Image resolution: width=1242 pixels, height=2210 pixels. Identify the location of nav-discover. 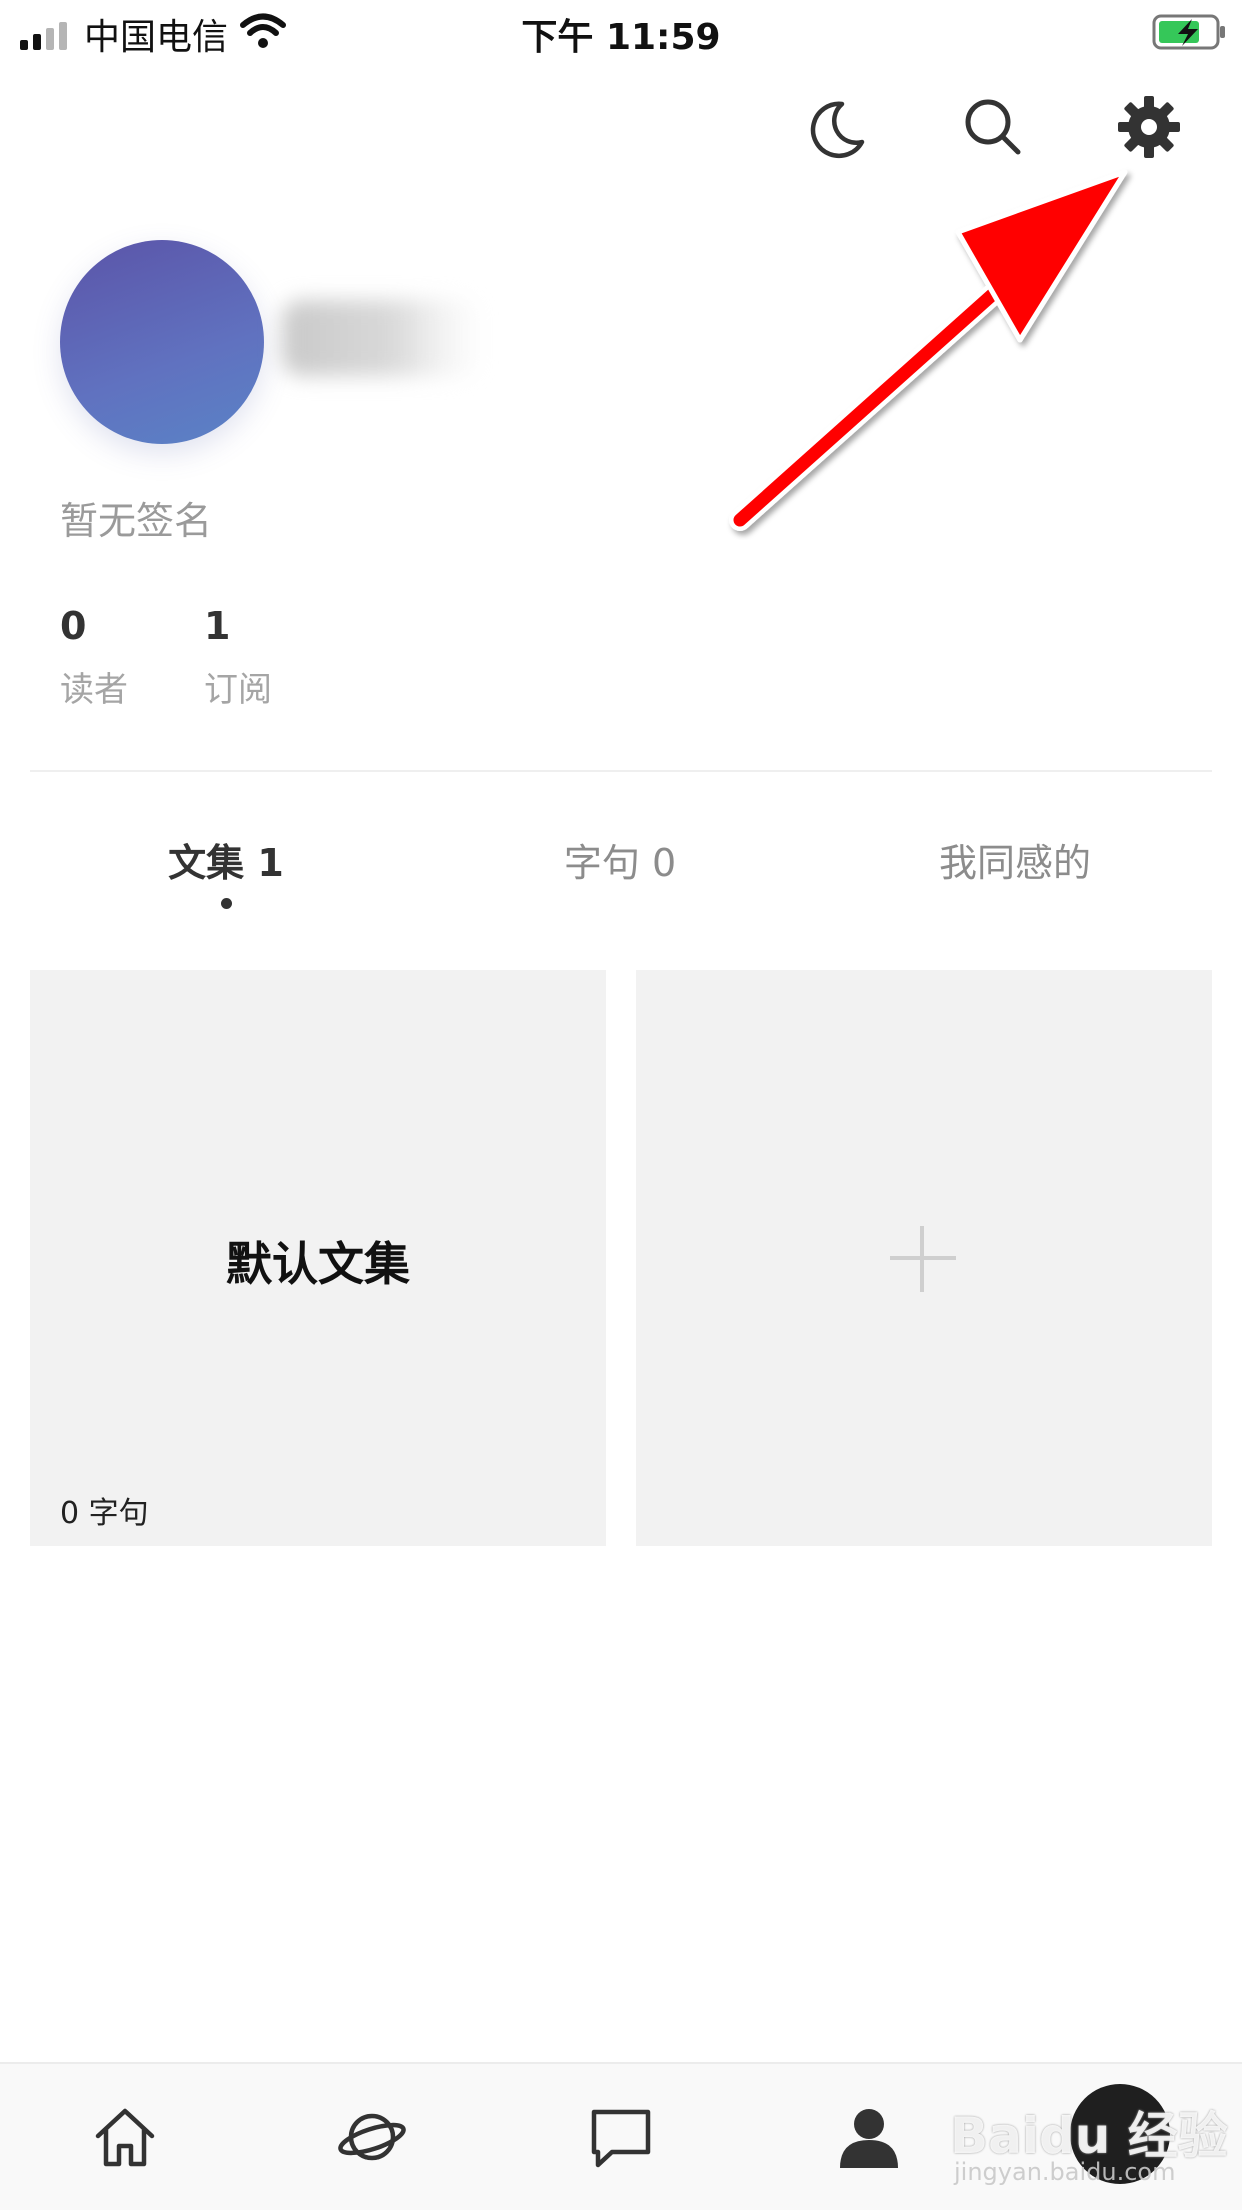
(372, 2137).